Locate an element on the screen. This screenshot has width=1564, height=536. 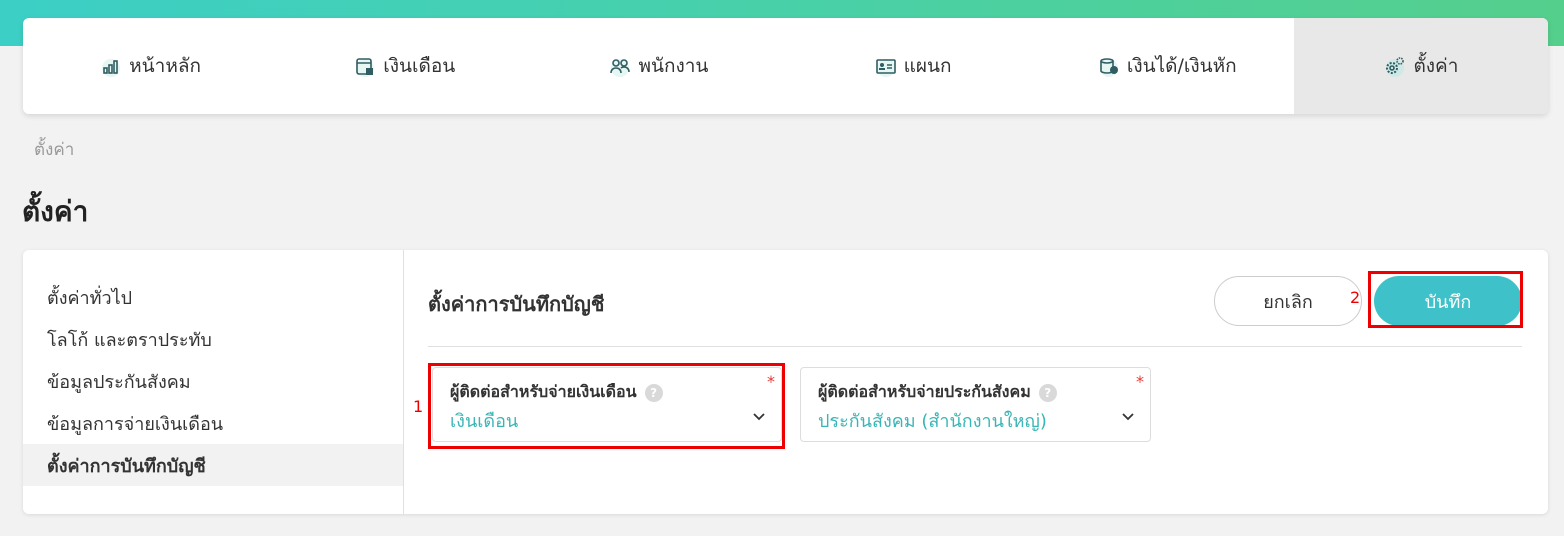
sidebar-item-social-security: ข้อมูลประกันสังคม is located at coordinates (213, 381).